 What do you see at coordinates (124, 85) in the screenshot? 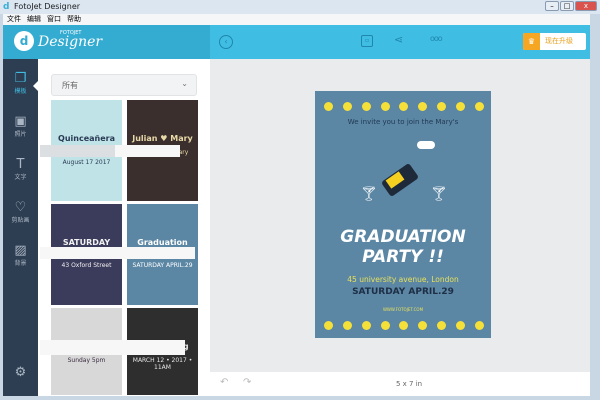
I see `category-dropdown: 所有 ⌄` at bounding box center [124, 85].